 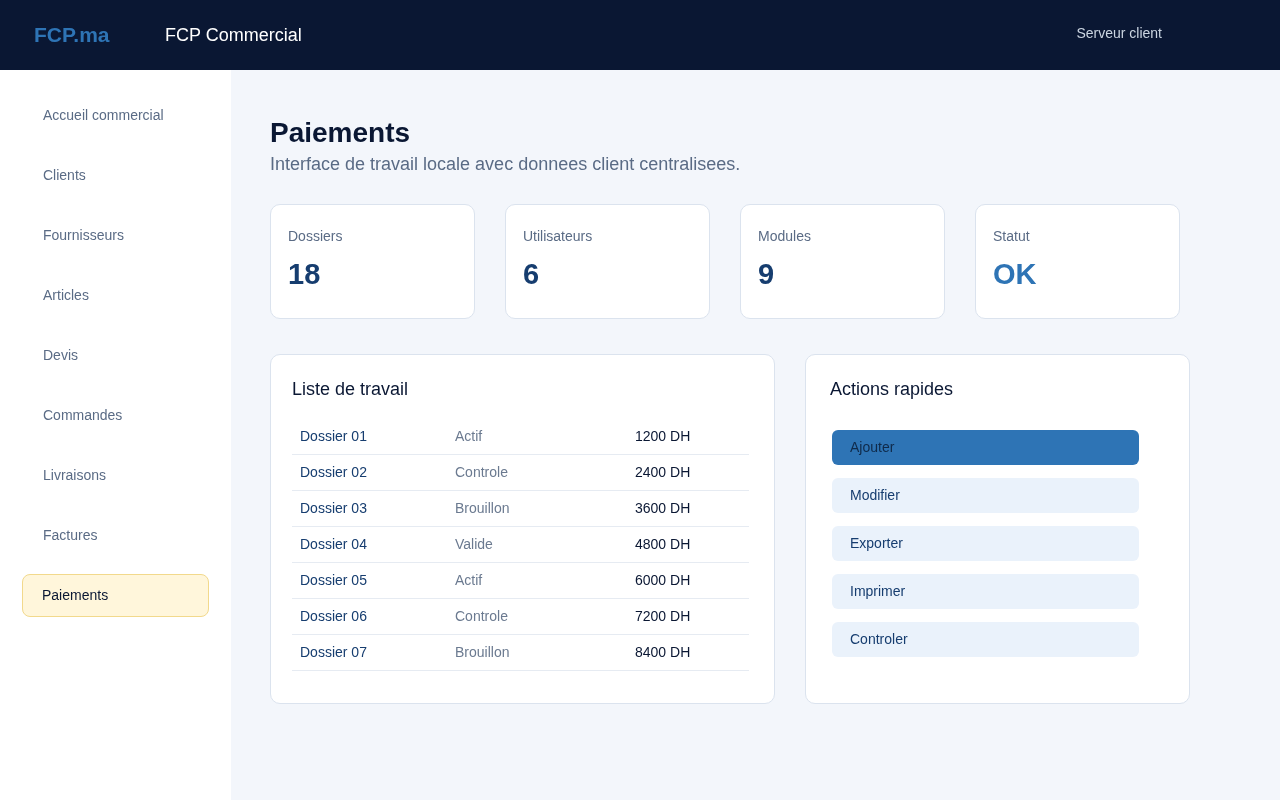 I want to click on server-label: Serveur client, so click(x=1119, y=33).